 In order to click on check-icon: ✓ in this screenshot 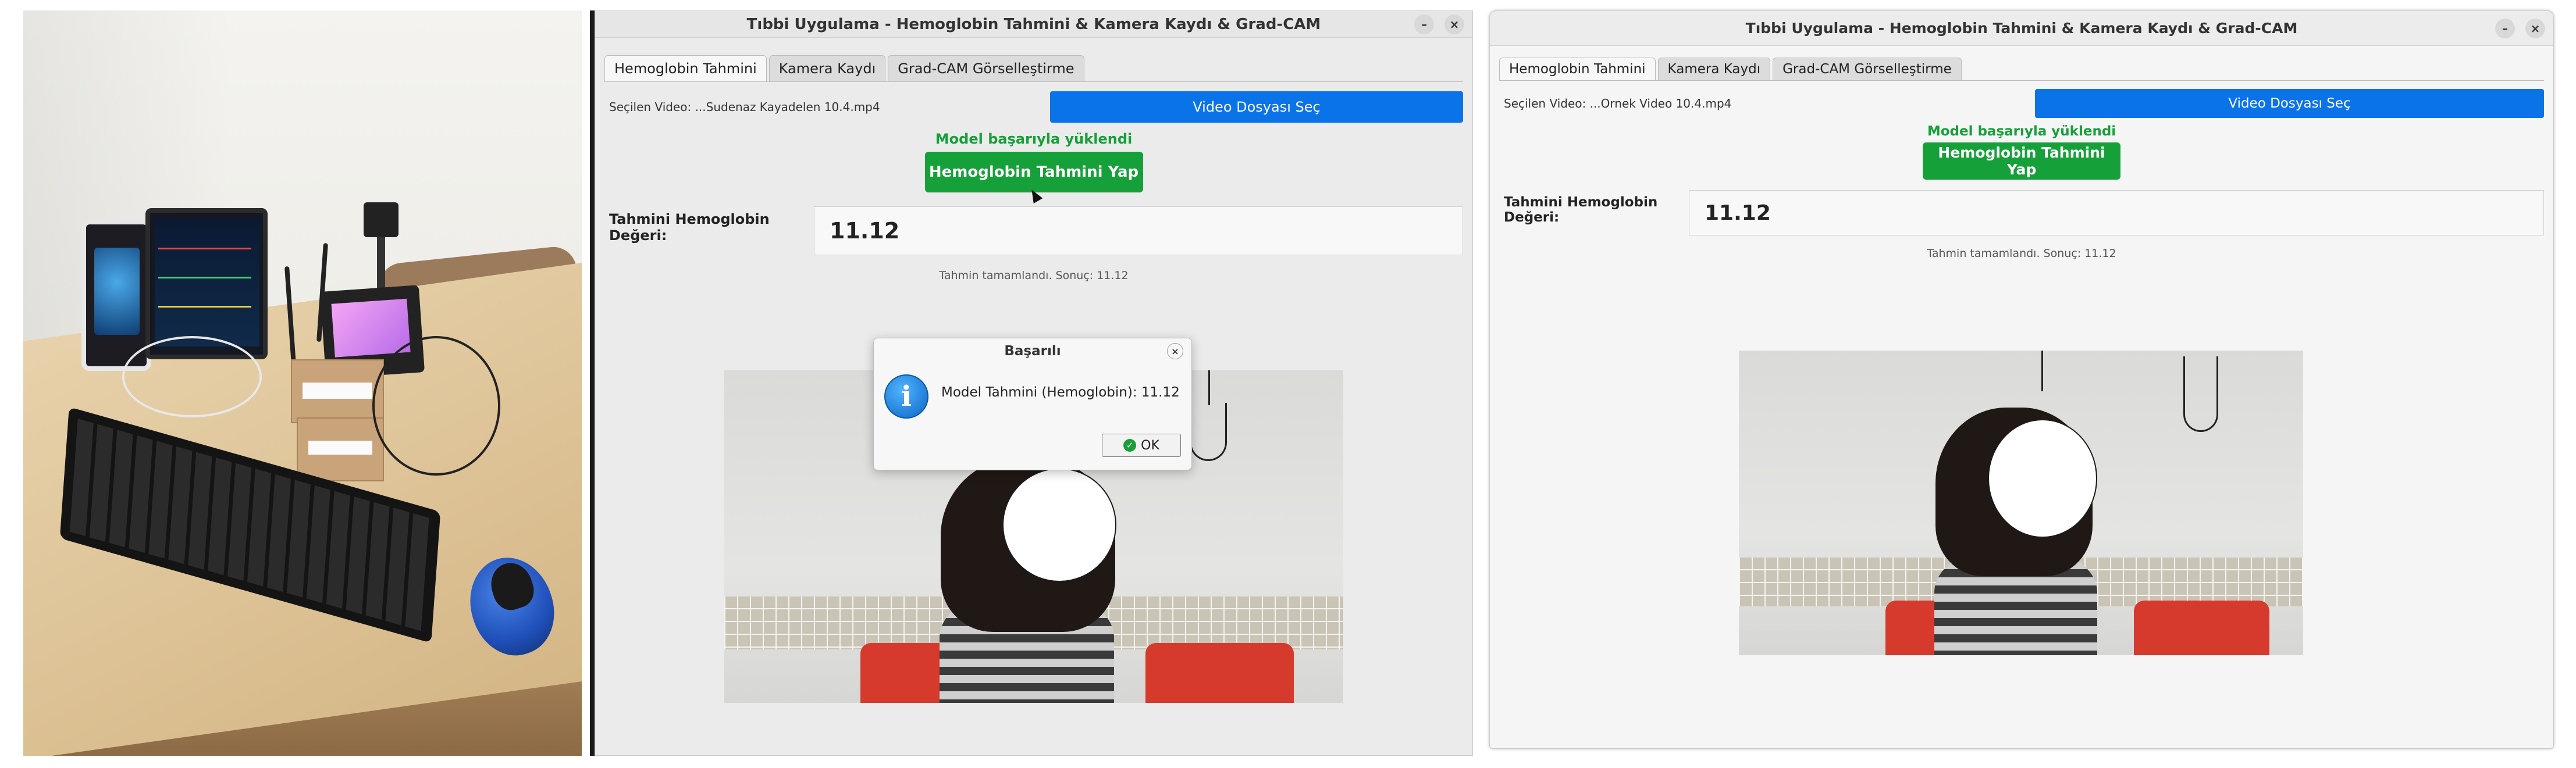, I will do `click(1130, 445)`.